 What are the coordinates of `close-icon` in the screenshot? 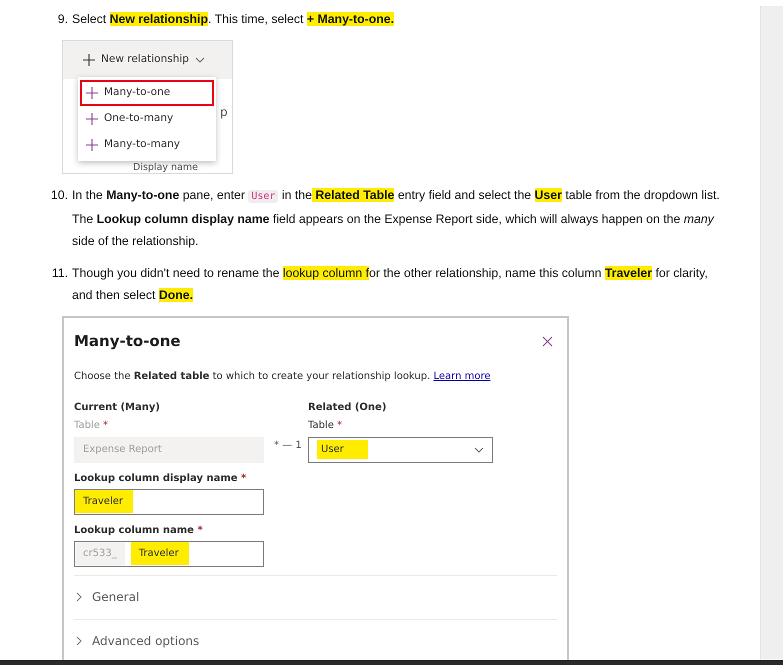 It's located at (547, 341).